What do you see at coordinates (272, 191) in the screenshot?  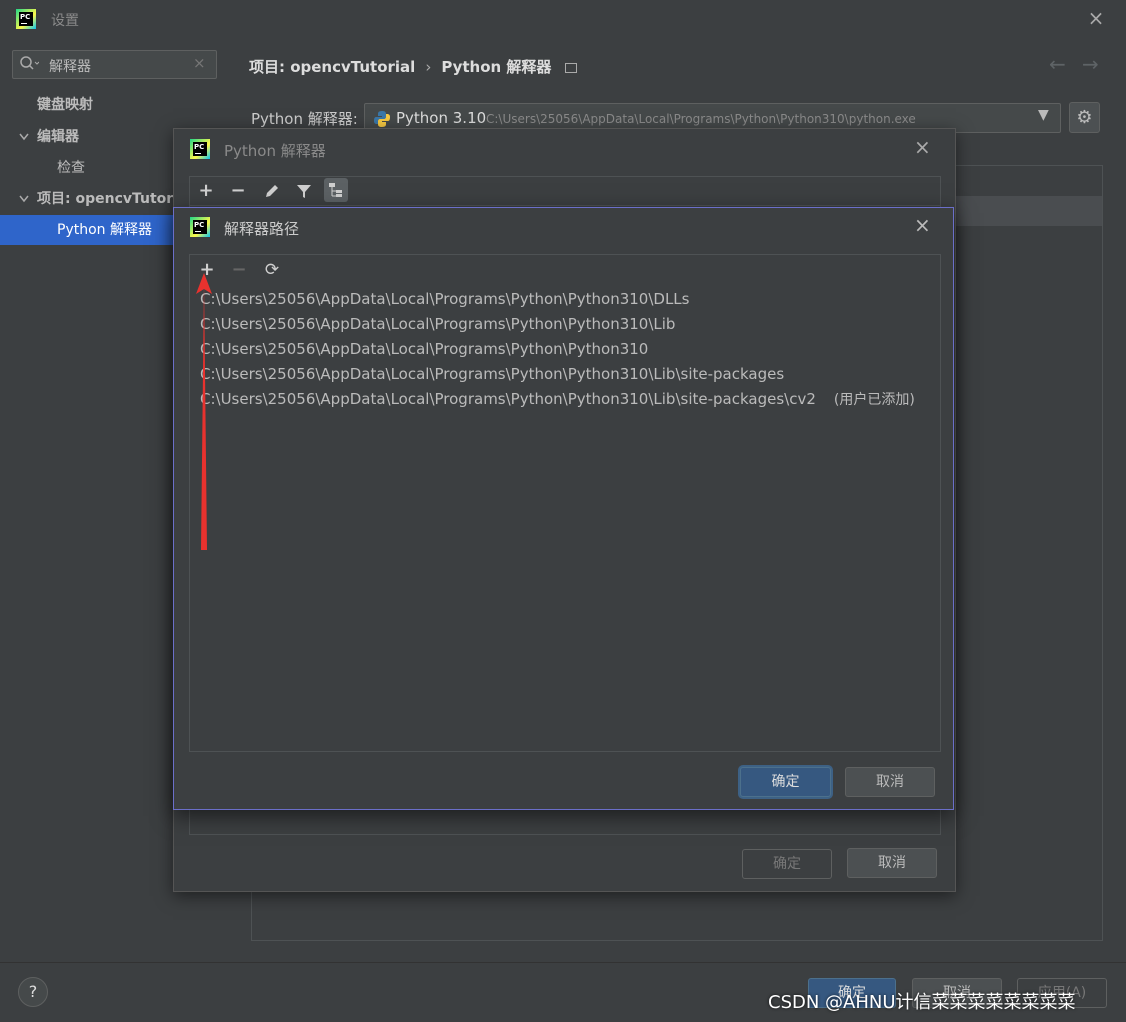 I see `edit-pencil-icon` at bounding box center [272, 191].